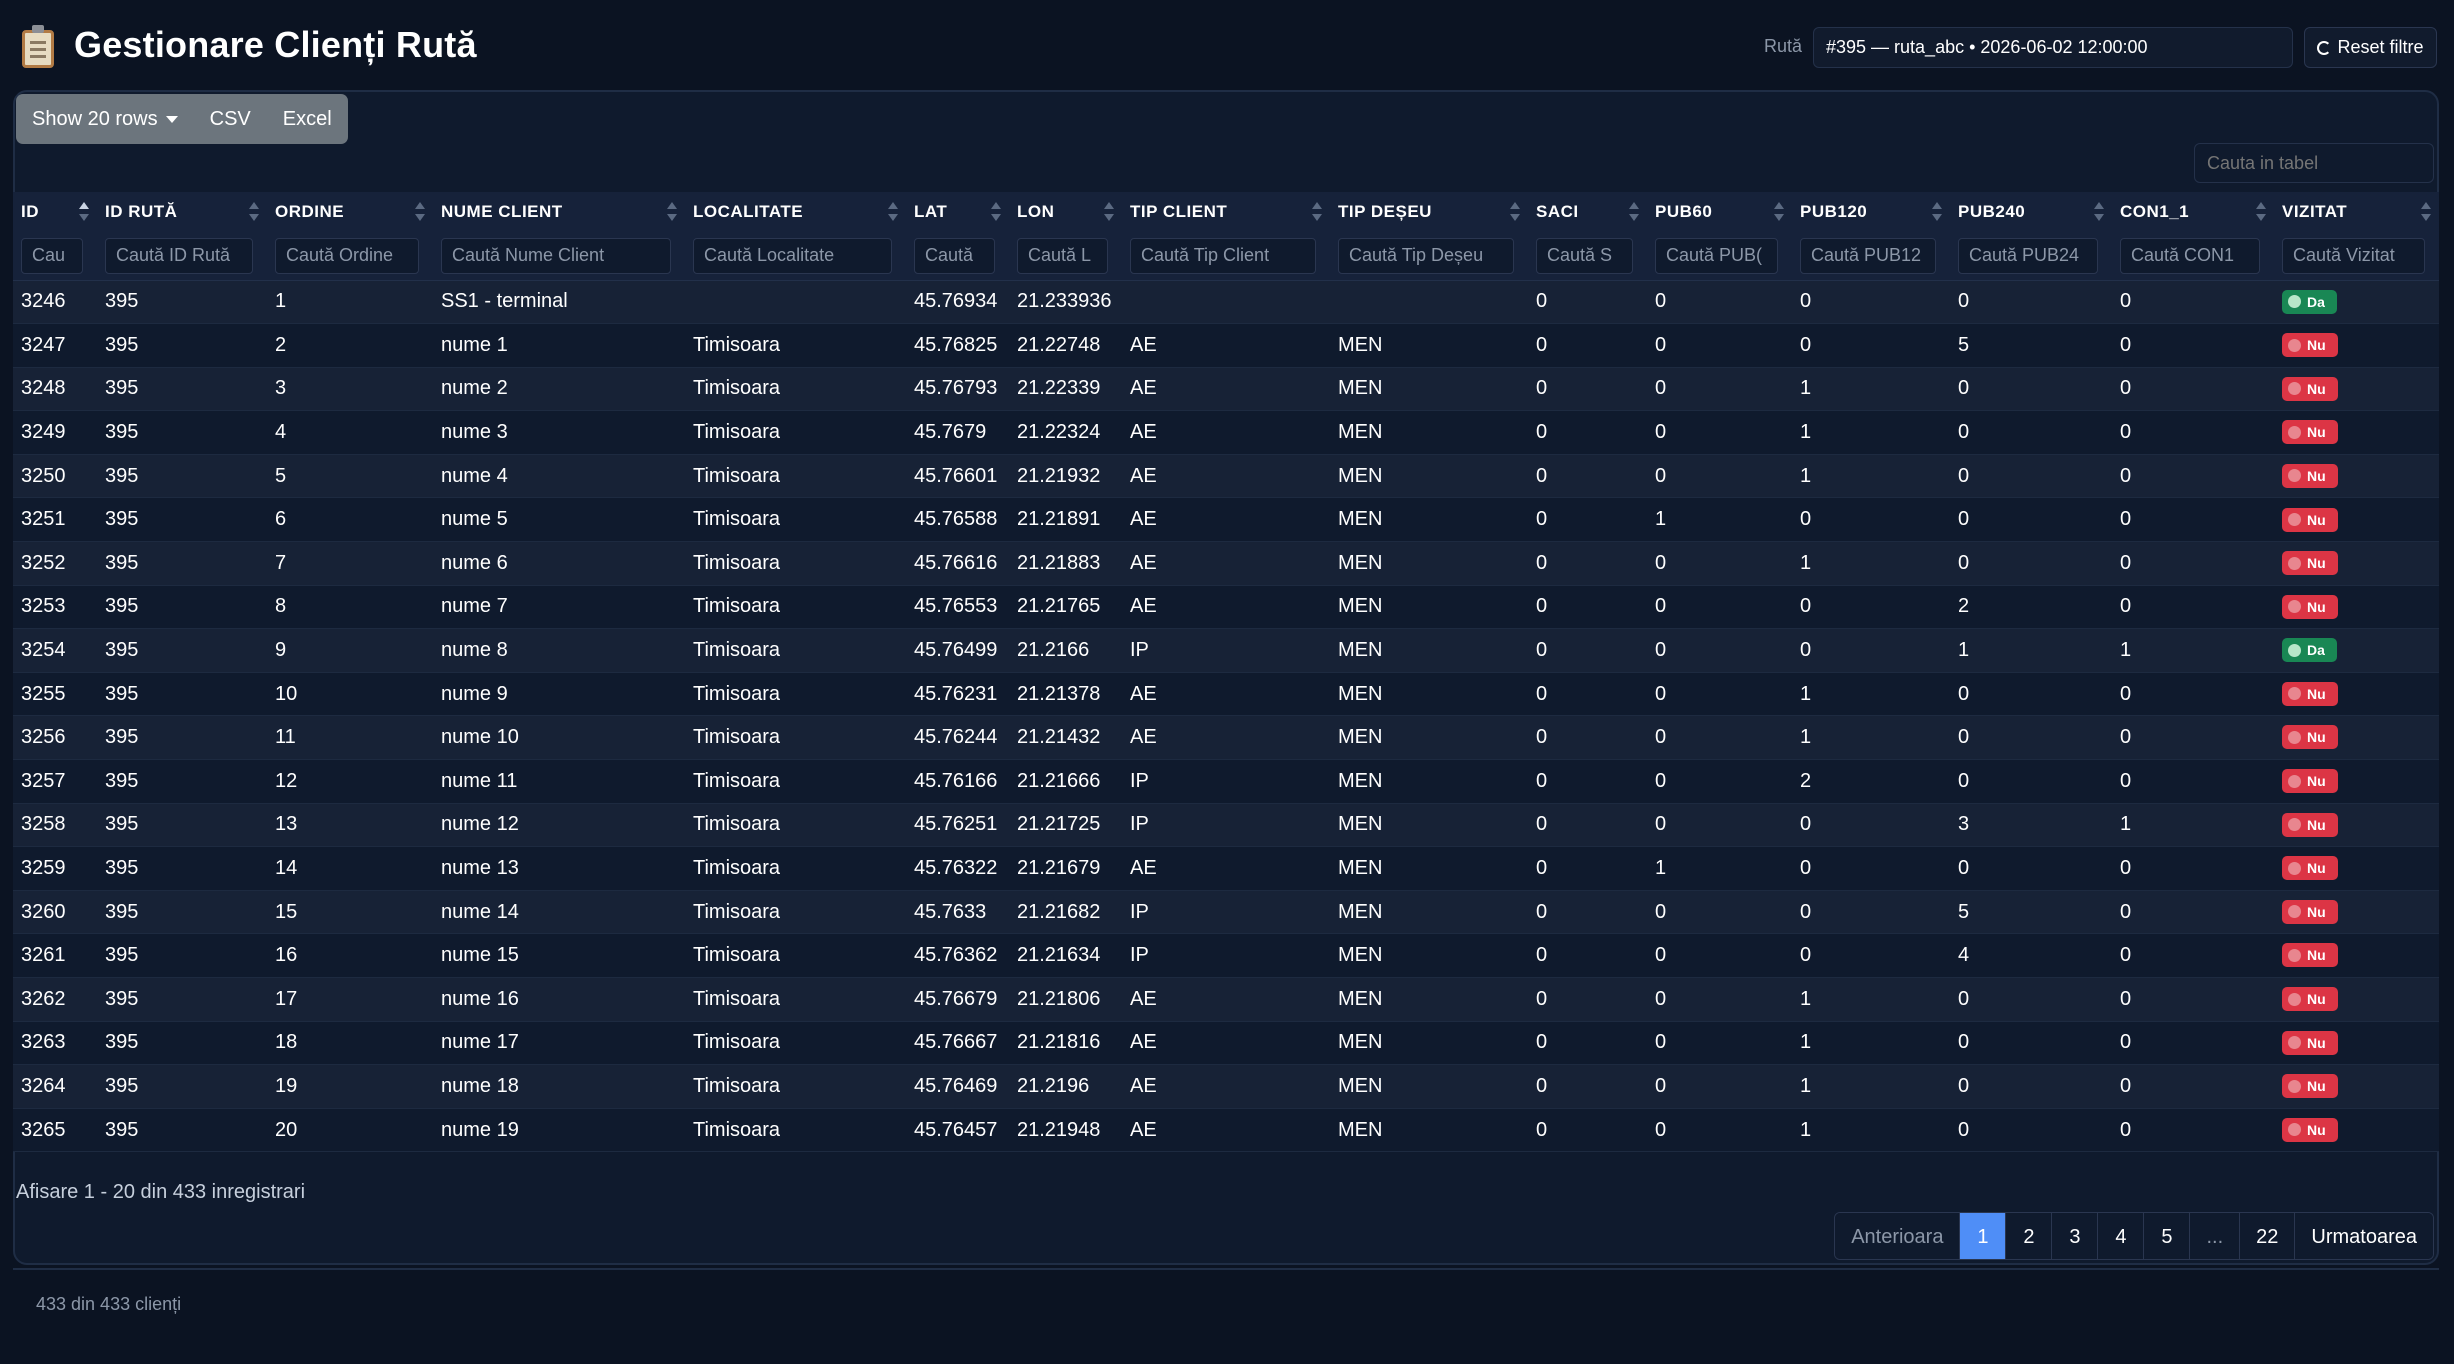 Image resolution: width=2454 pixels, height=1364 pixels. I want to click on table-cell: Da, so click(2356, 650).